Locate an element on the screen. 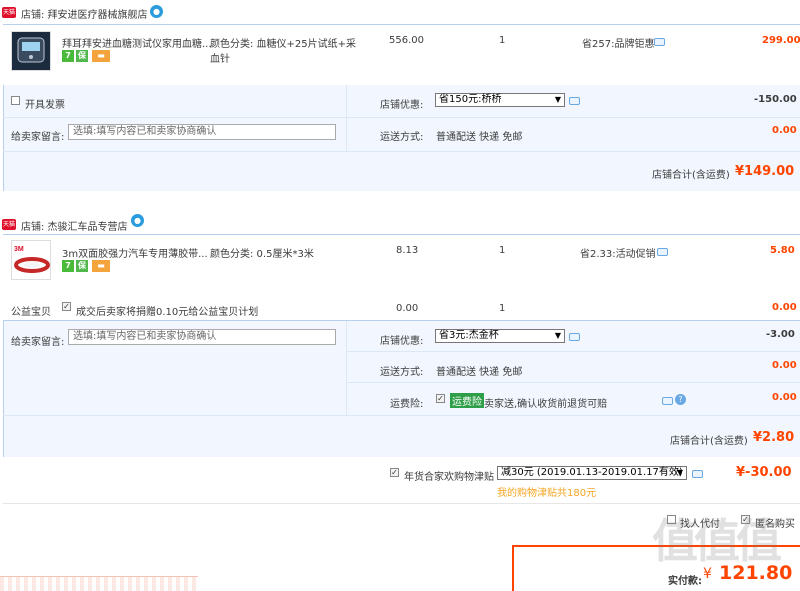  charity-text: 成交后卖家将捐赠0.10元给公益宝贝计划 is located at coordinates (167, 312).